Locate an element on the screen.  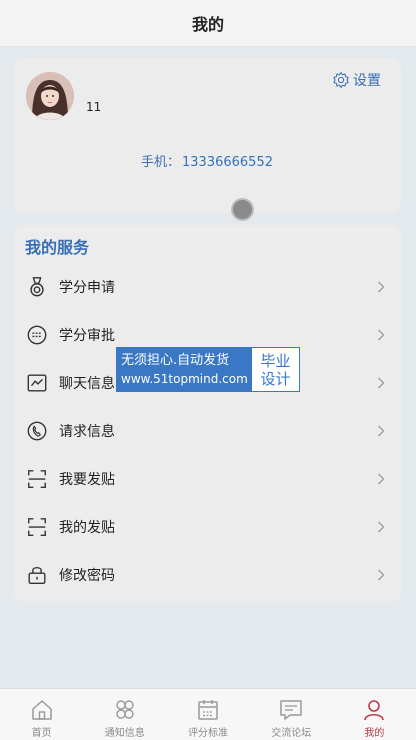
watermark-text: 无须担心.自动发货 www.51topmind.com is located at coordinates (184, 369).